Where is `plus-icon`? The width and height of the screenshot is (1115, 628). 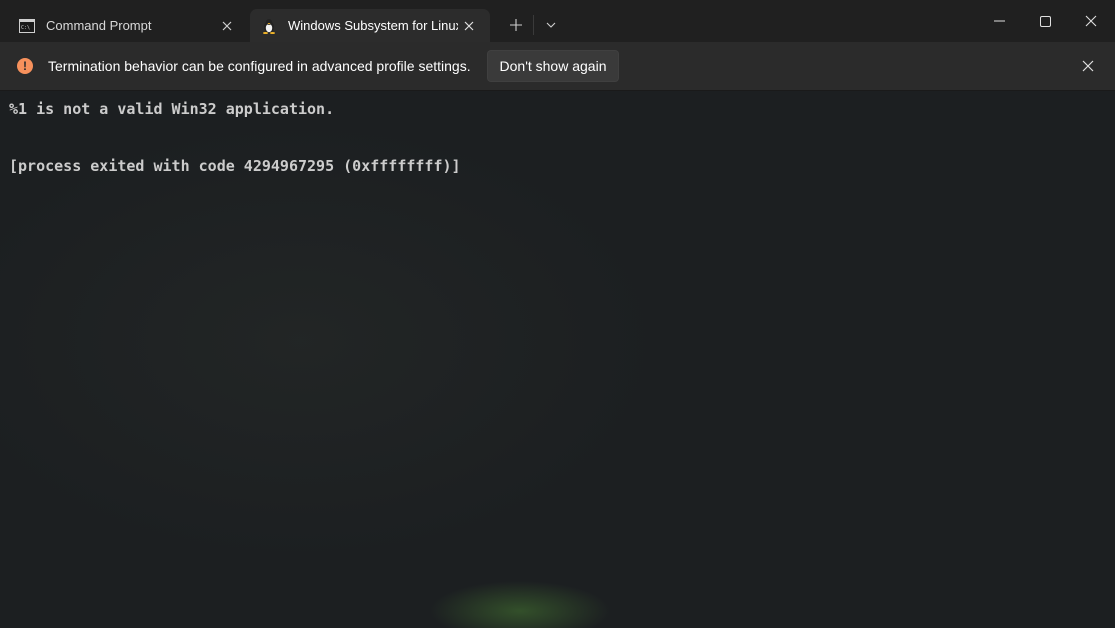
plus-icon is located at coordinates (516, 25).